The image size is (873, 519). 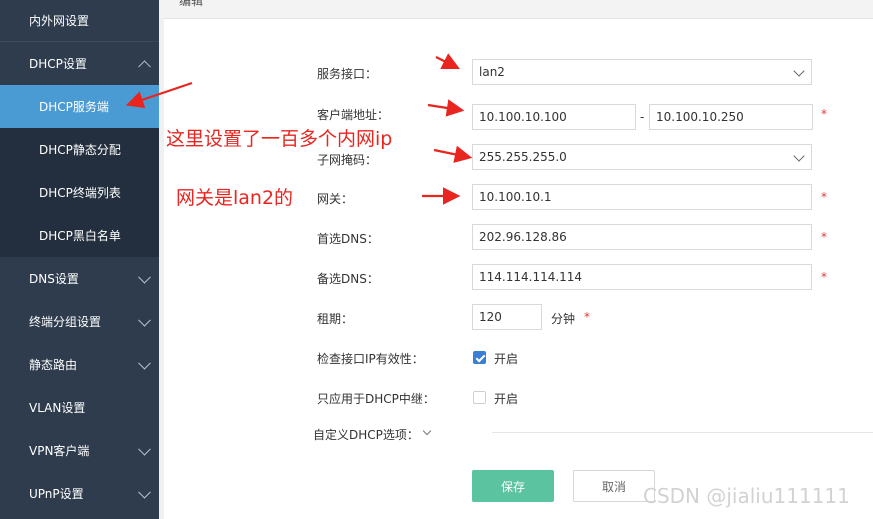 What do you see at coordinates (335, 199) in the screenshot?
I see `gateway-label: 网关：` at bounding box center [335, 199].